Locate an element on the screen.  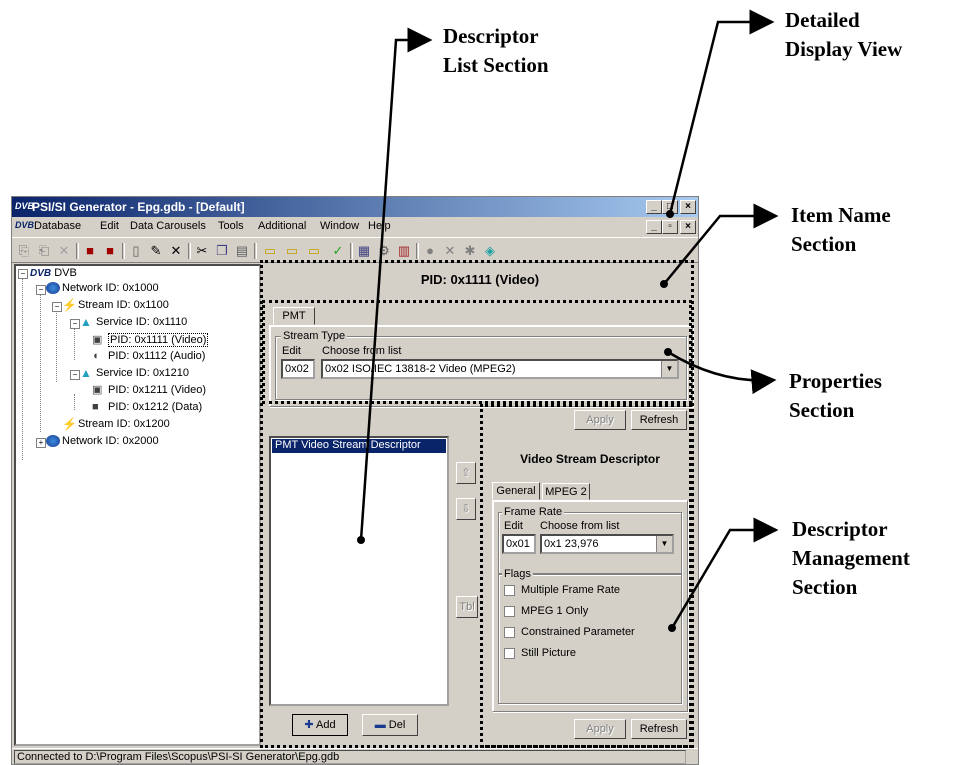
tree-node-pid-1111: ▣ PID: 0x1111 (Video) is located at coordinates (150, 340).